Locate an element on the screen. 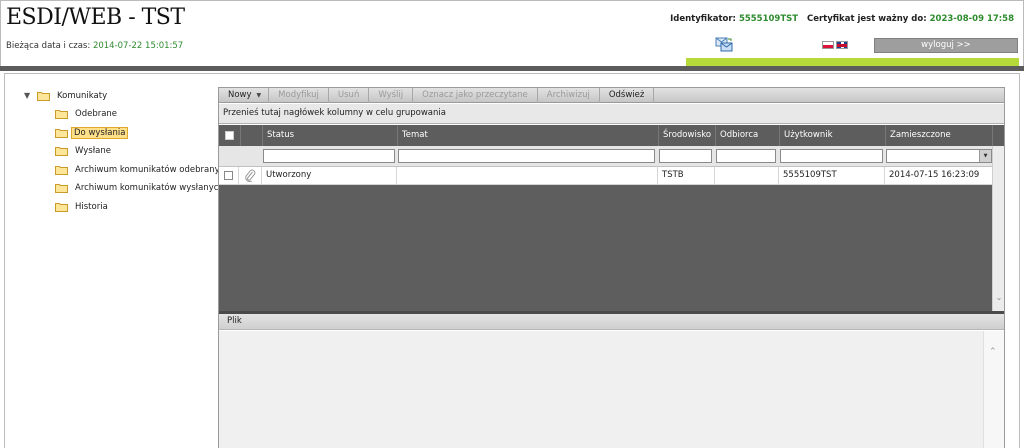 Image resolution: width=1024 pixels, height=448 pixels. identifier-value: 5555109TST is located at coordinates (768, 19).